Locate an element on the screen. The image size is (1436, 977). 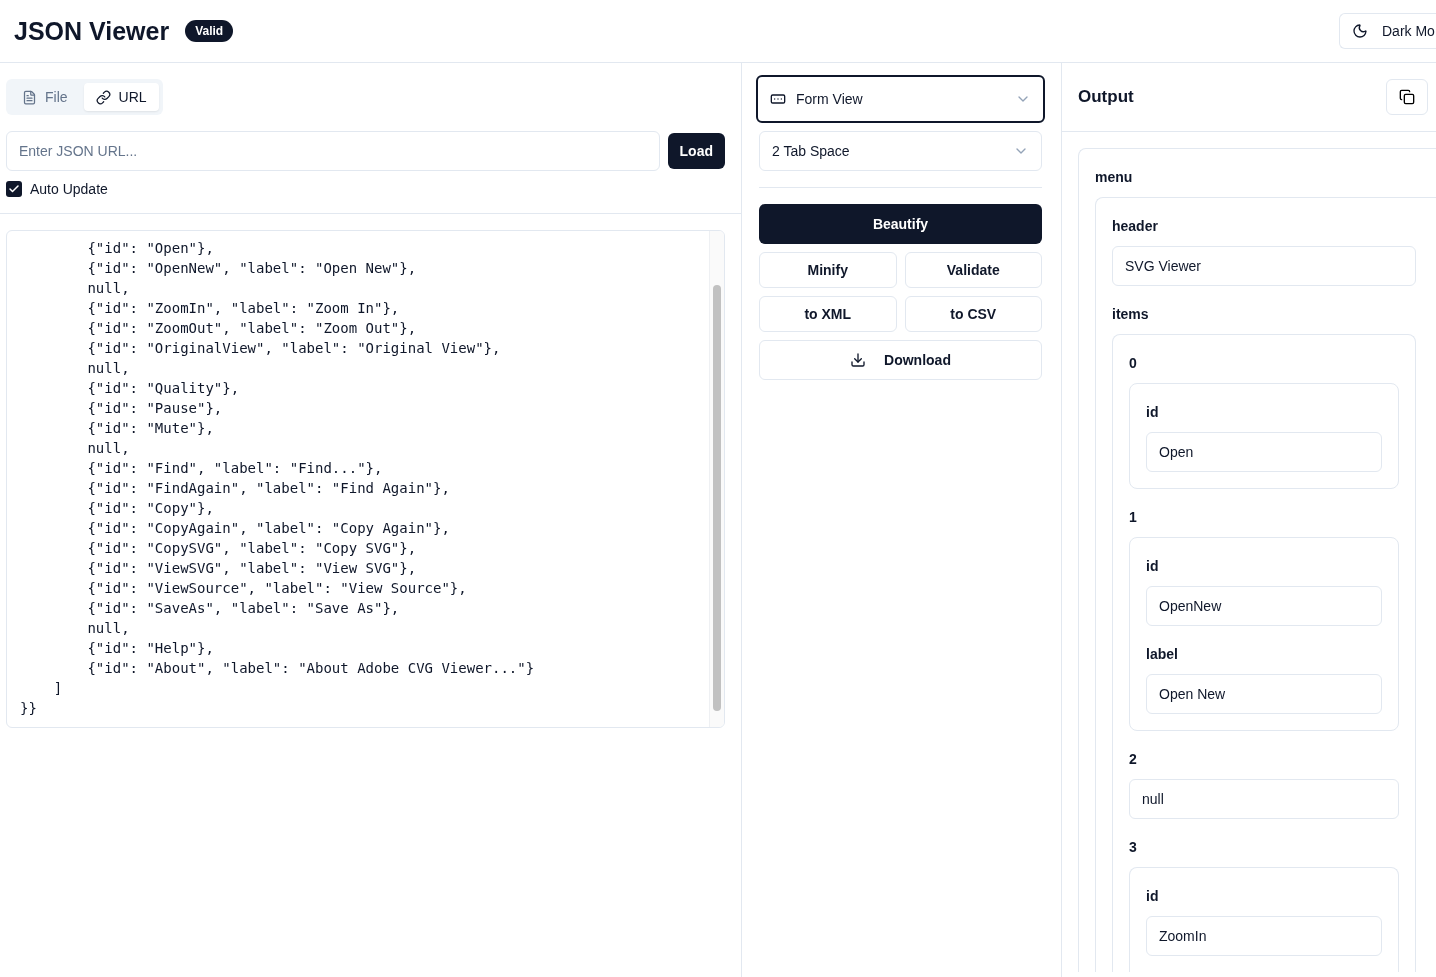
code-line: {"id": "ZoomIn", "label": "Zoom In"}, is located at coordinates (243, 308).